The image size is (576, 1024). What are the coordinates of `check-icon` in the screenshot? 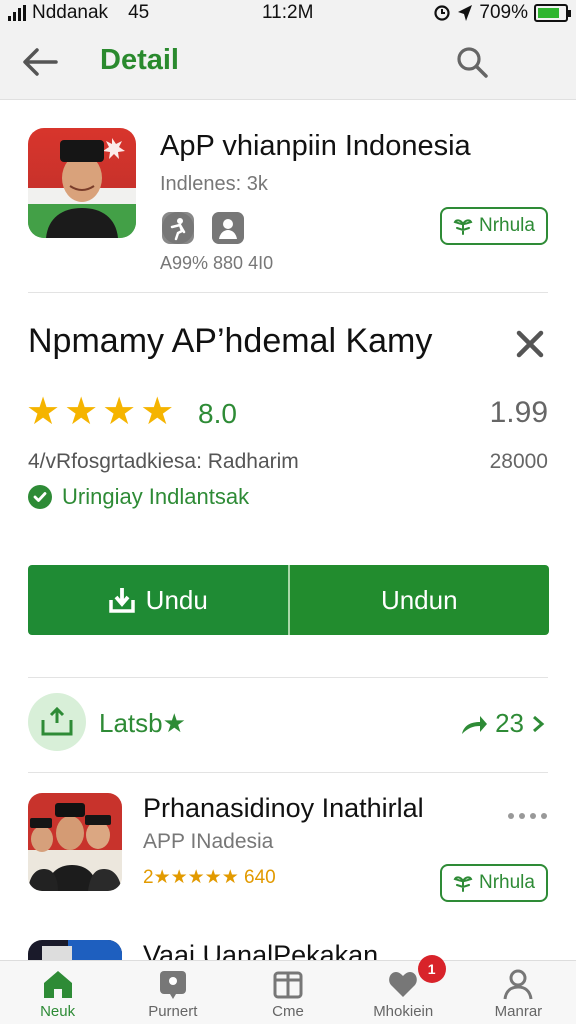 It's located at (40, 497).